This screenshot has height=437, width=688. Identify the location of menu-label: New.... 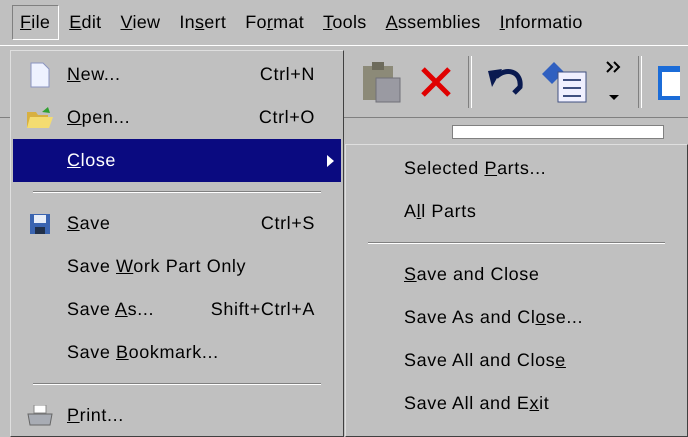
(94, 74).